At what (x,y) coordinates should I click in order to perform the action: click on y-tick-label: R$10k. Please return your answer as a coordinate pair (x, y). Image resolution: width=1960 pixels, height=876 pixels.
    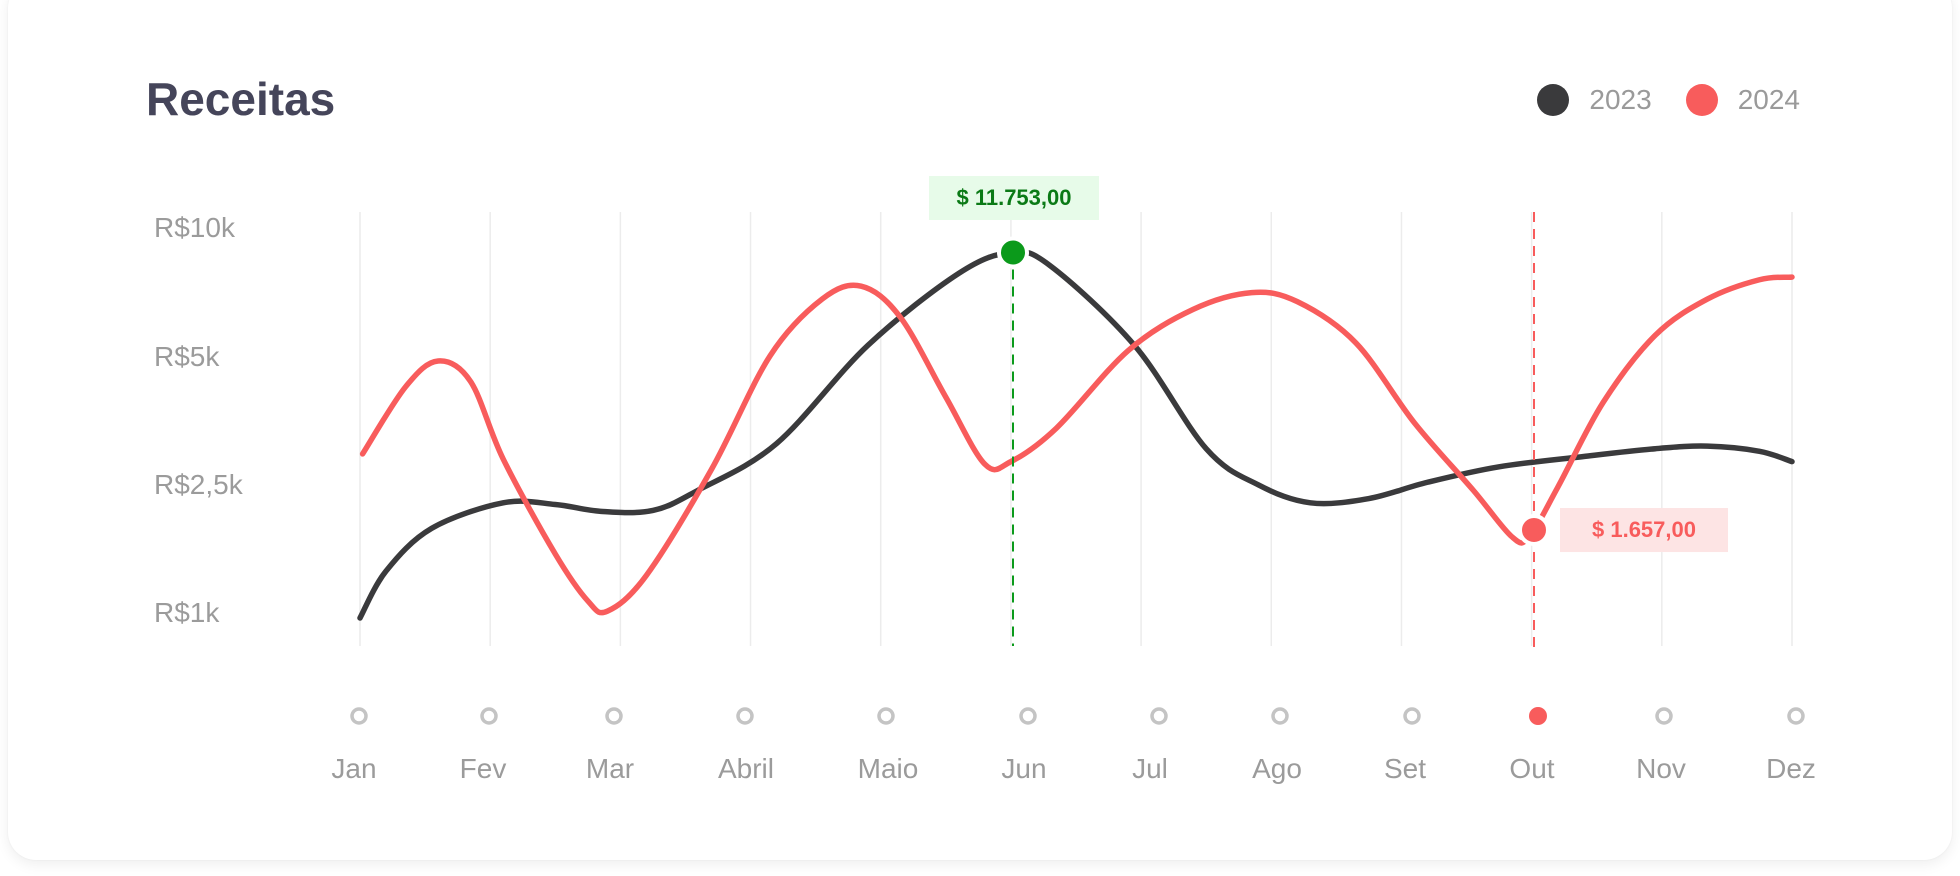
    Looking at the image, I should click on (195, 227).